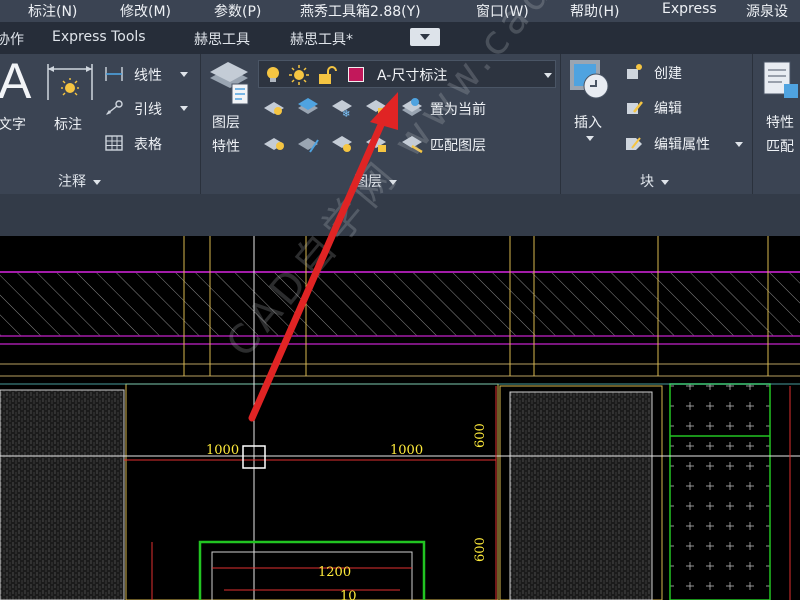  I want to click on red-arrow-shaft, so click(318, 268).